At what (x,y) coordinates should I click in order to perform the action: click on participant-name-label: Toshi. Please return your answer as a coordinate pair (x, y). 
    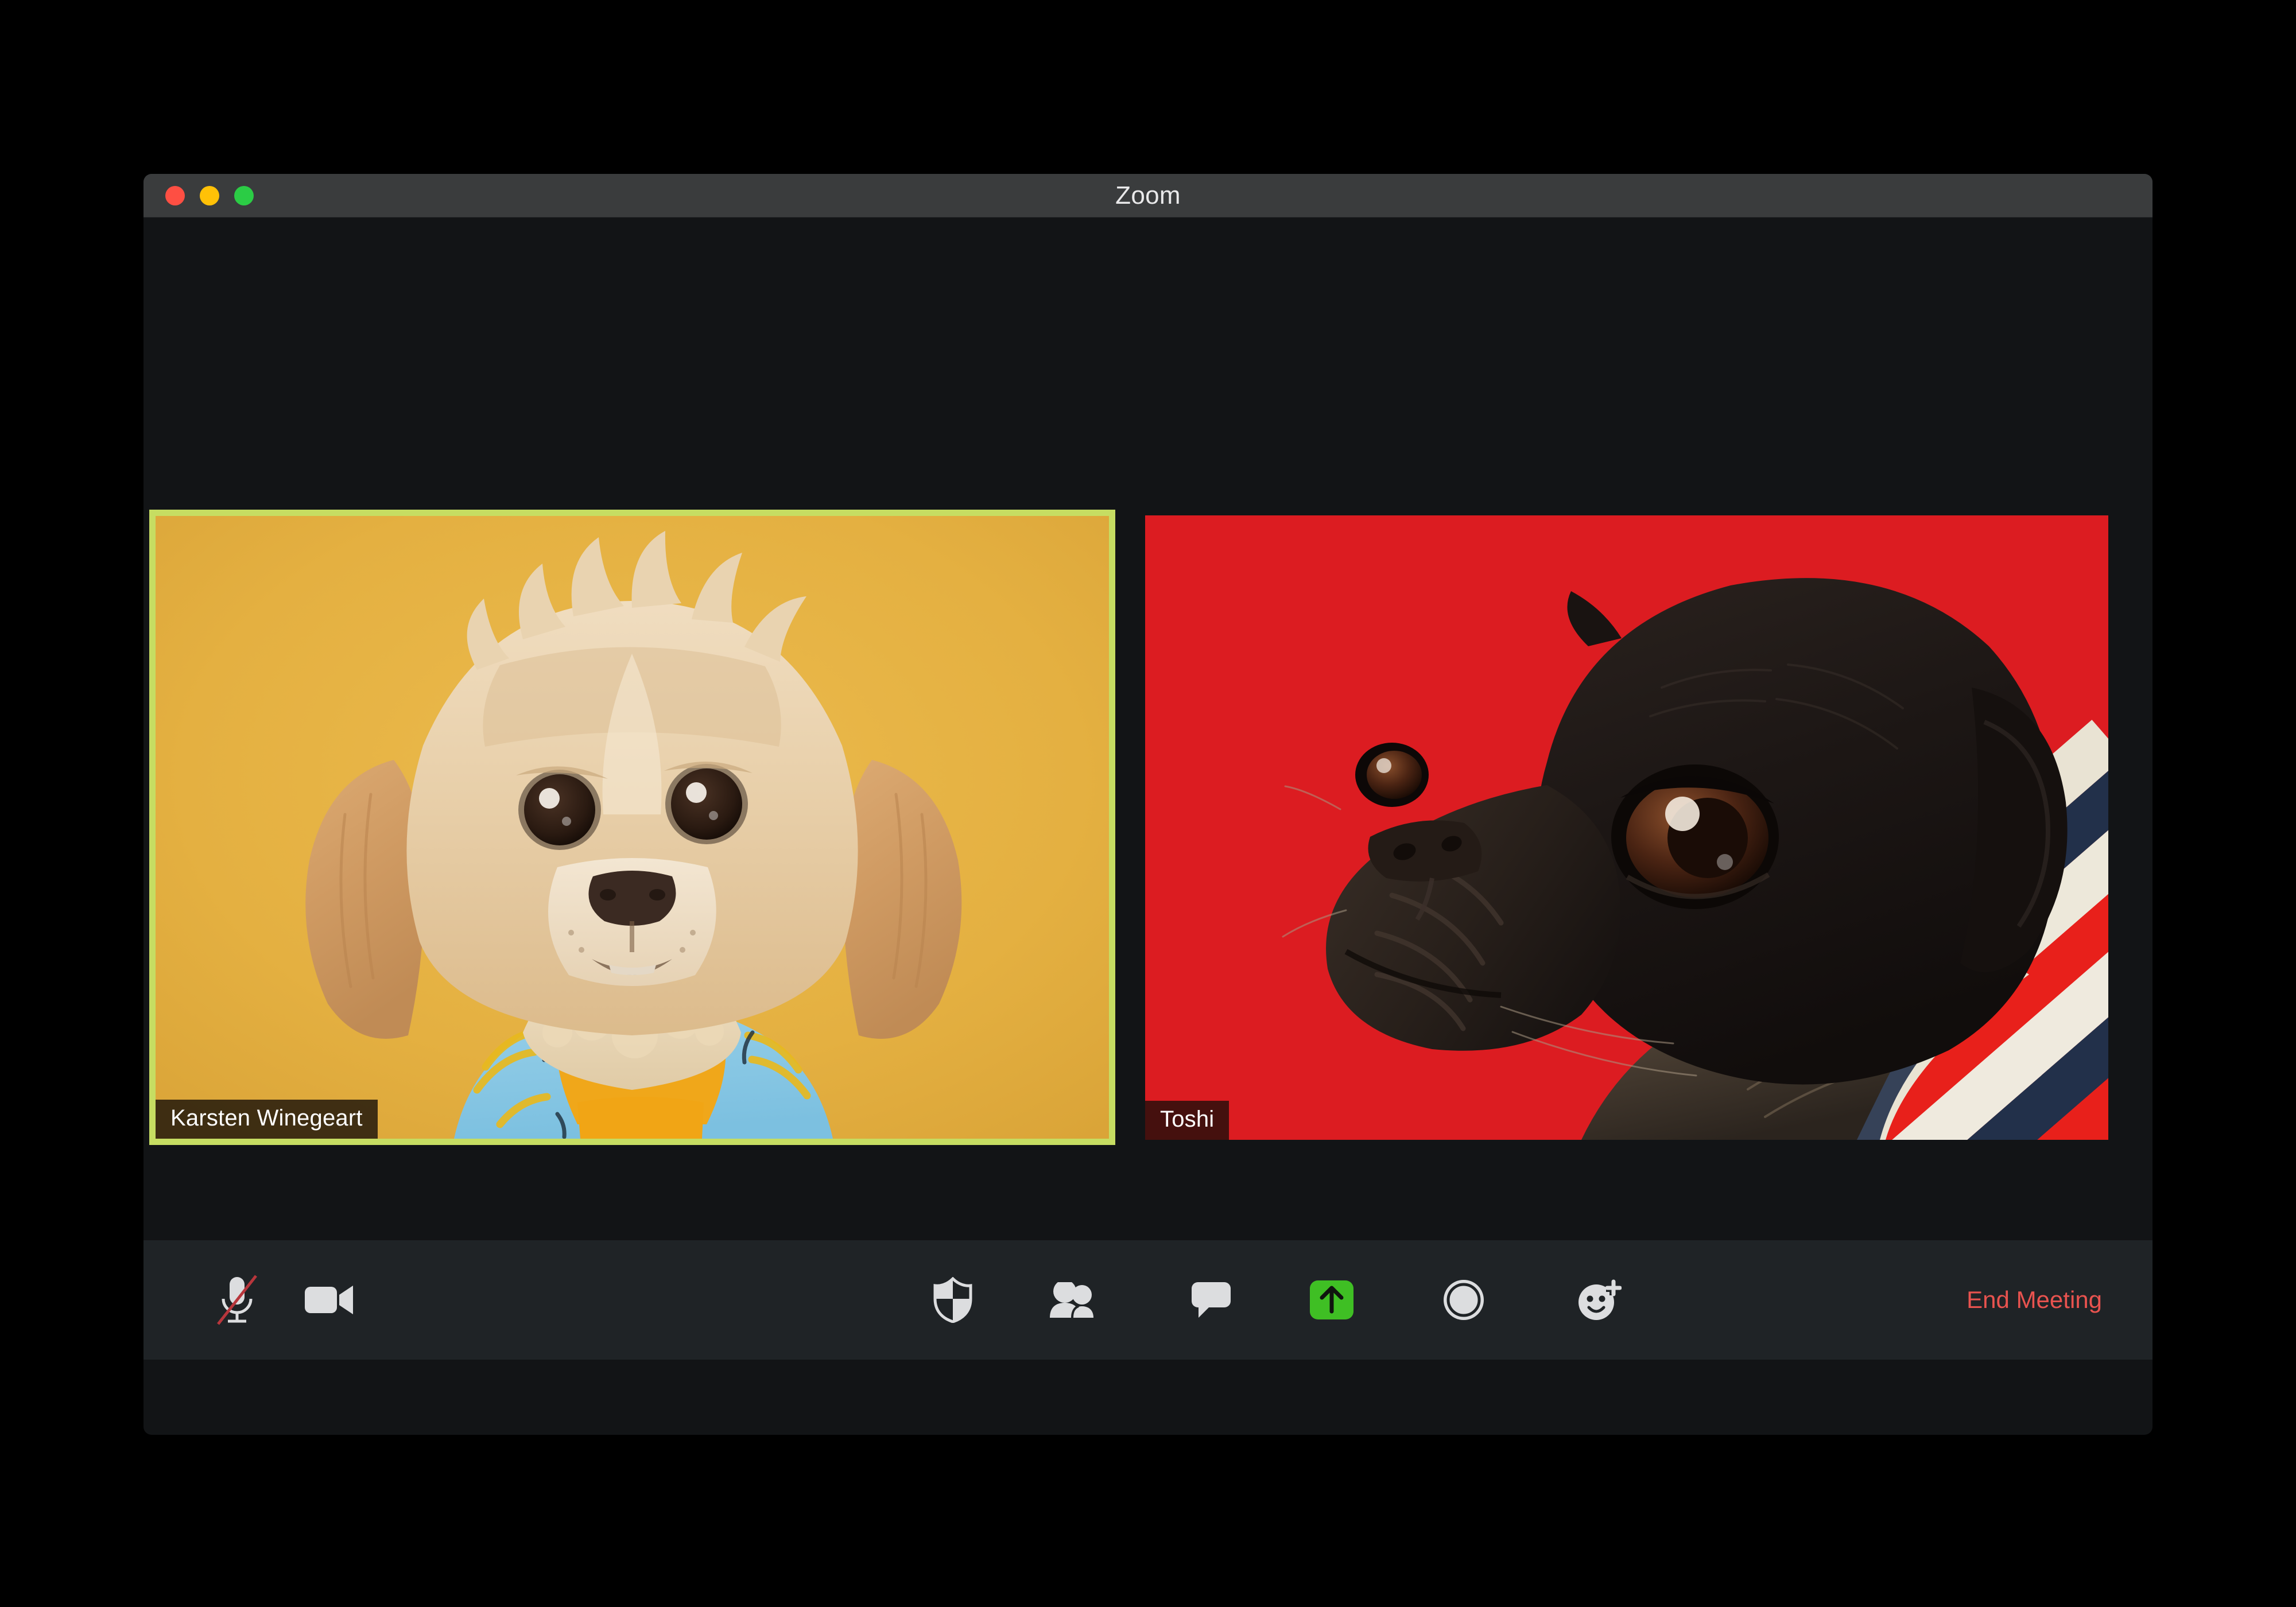
    Looking at the image, I should click on (1187, 1120).